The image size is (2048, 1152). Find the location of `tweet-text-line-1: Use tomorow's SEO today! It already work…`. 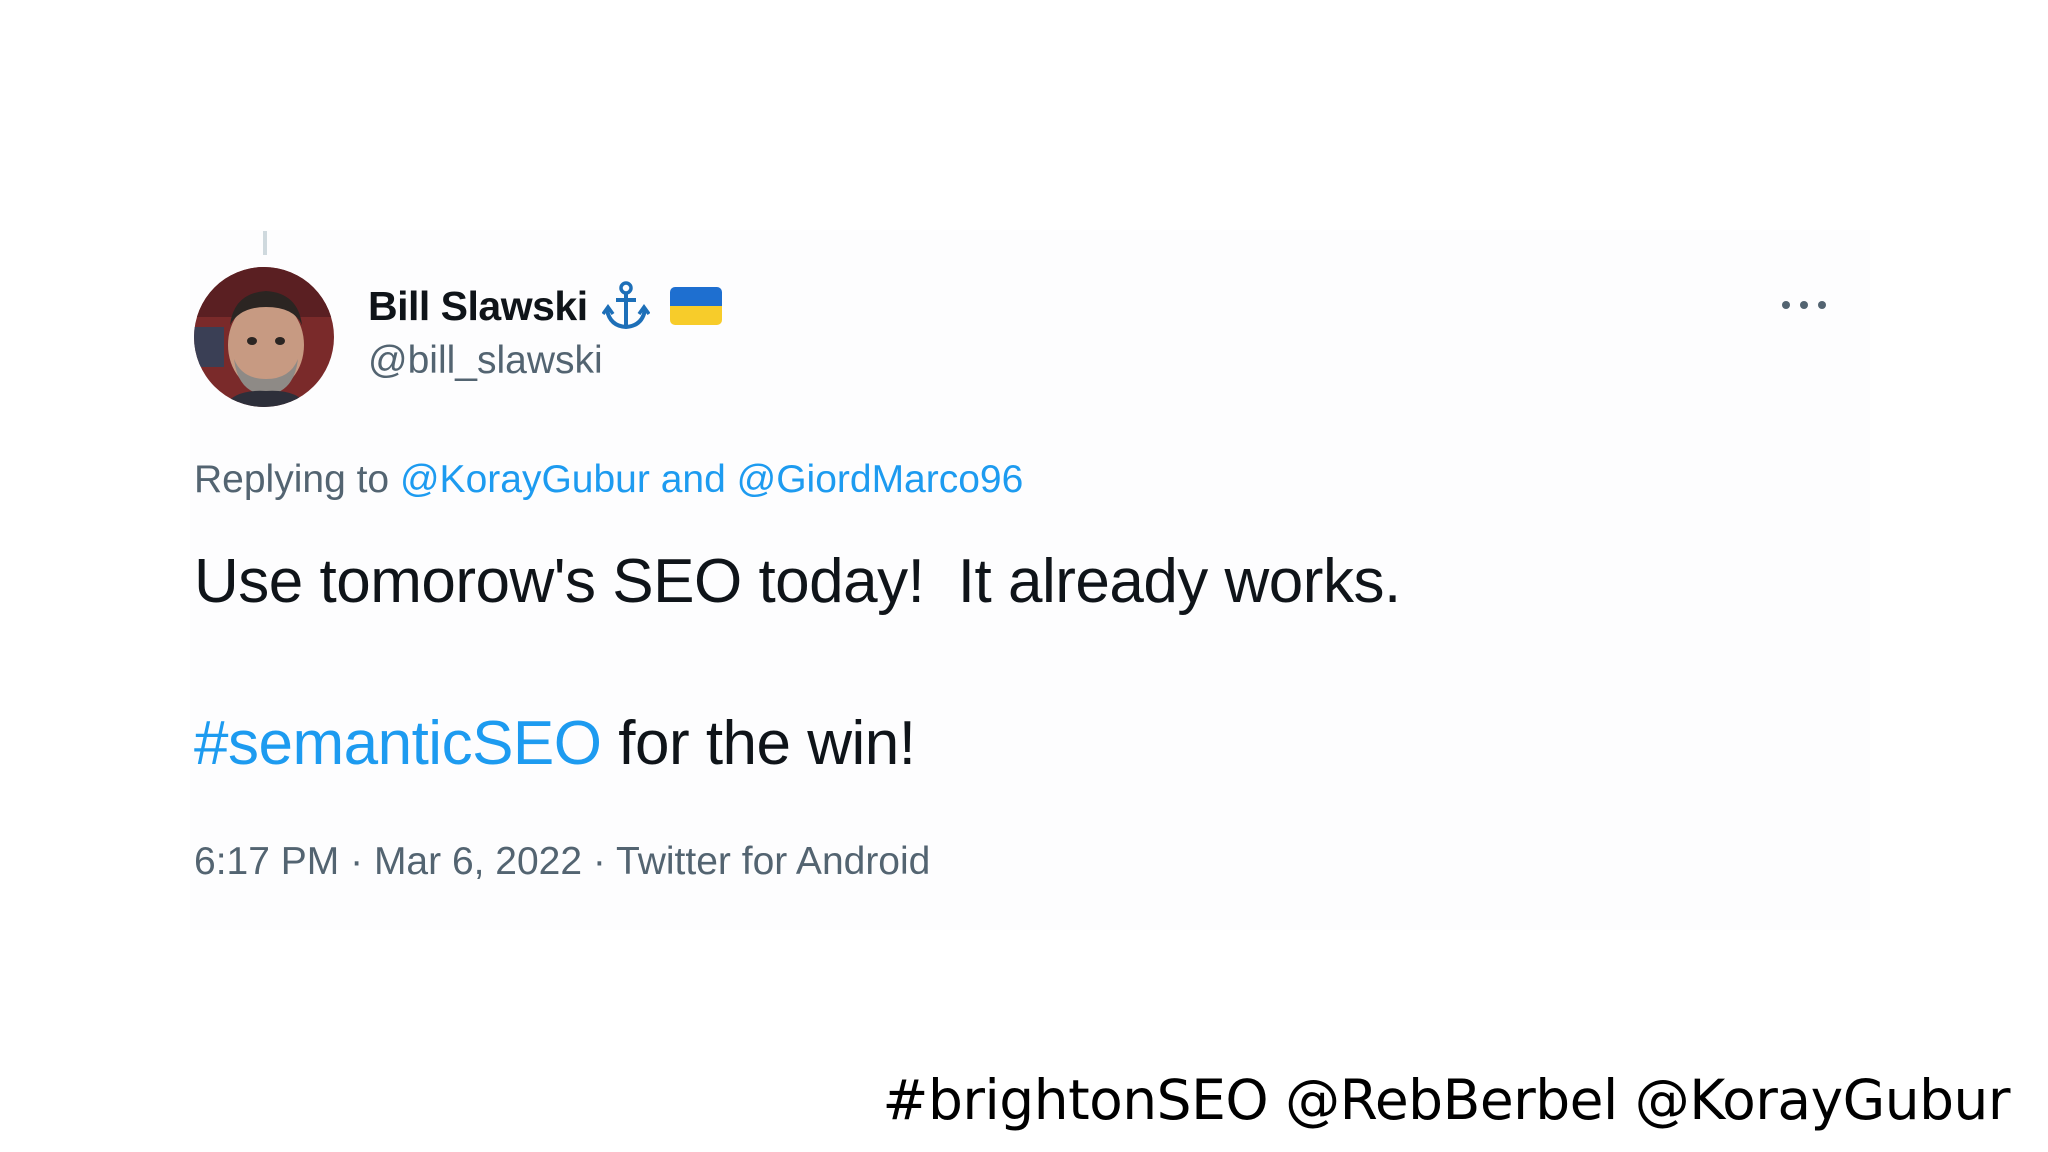

tweet-text-line-1: Use tomorow's SEO today! It already work… is located at coordinates (797, 581).